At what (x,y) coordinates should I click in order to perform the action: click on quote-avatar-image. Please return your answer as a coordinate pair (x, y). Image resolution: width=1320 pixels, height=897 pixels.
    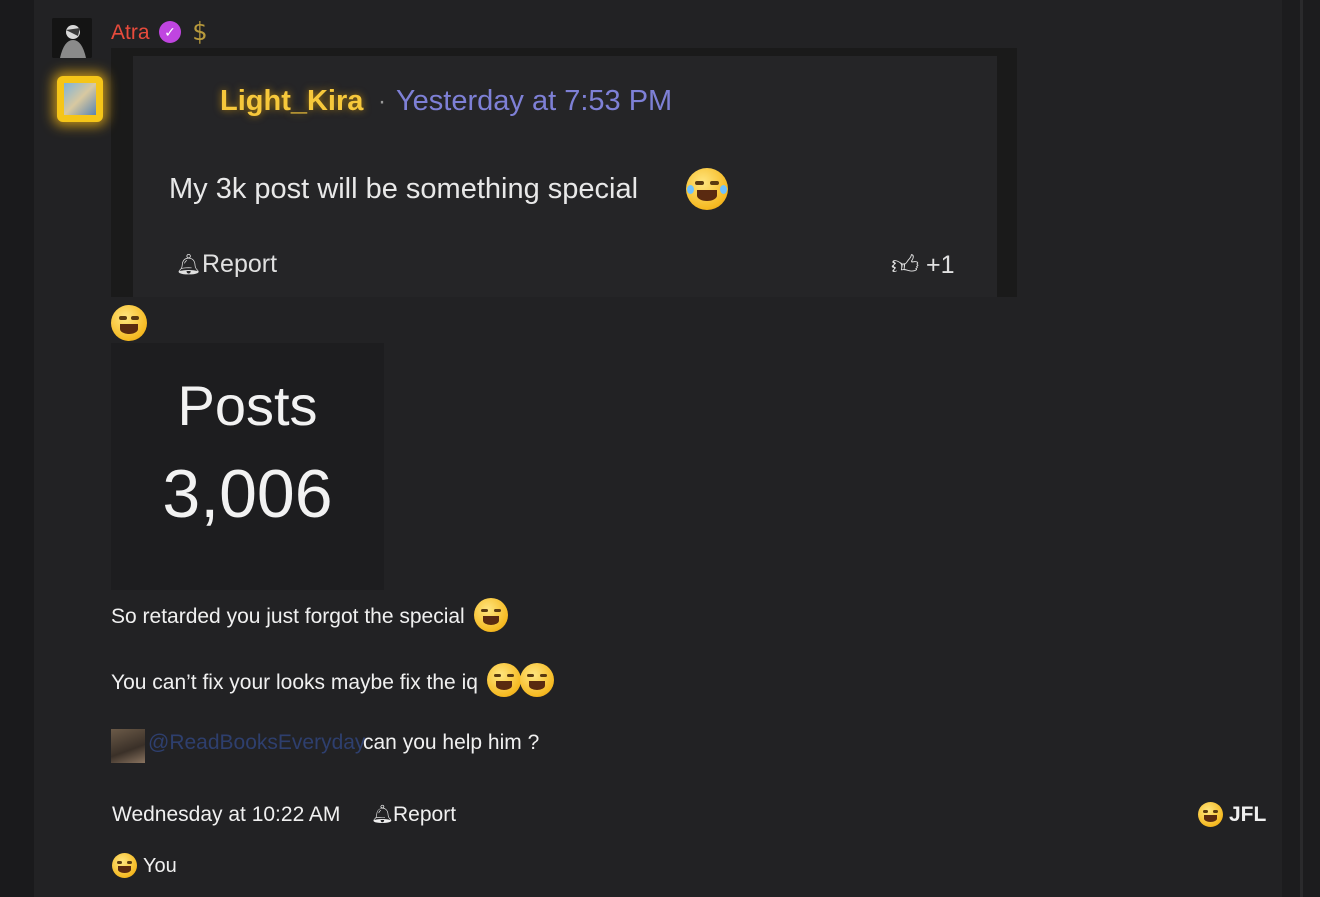
    Looking at the image, I should click on (80, 99).